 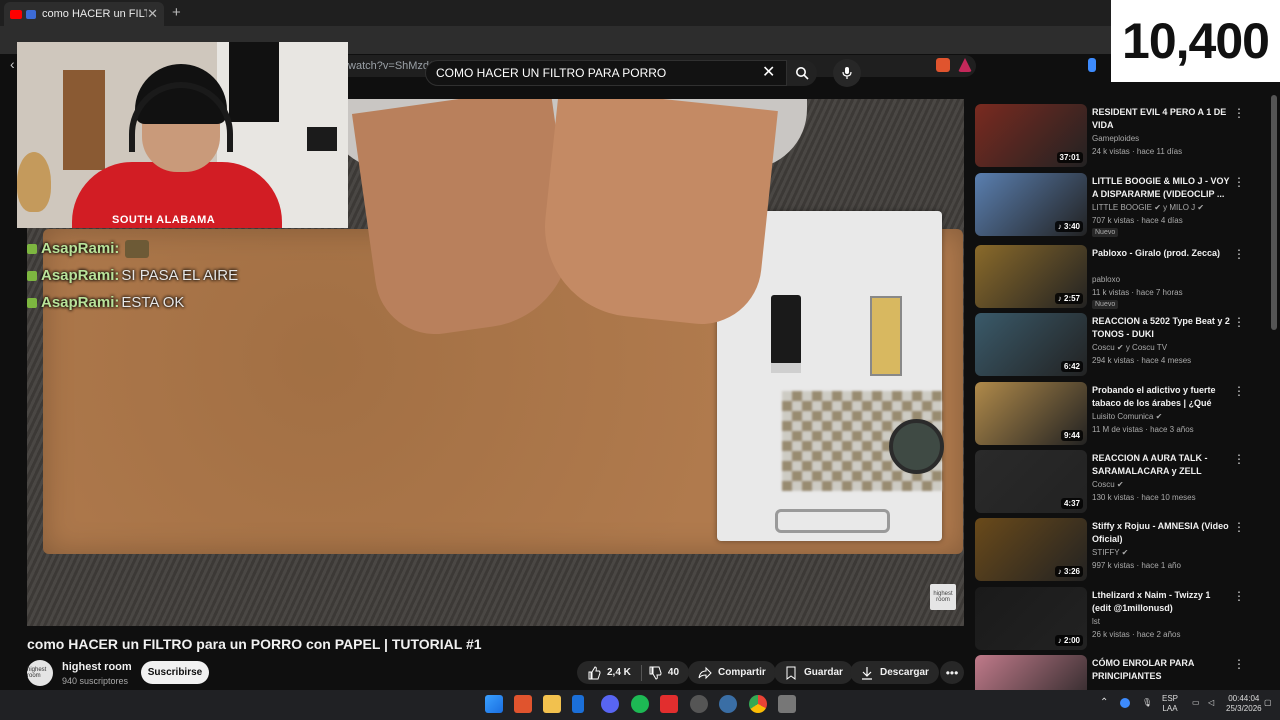 What do you see at coordinates (1031, 276) in the screenshot?
I see `video-thumbnail: ♪ 2:57` at bounding box center [1031, 276].